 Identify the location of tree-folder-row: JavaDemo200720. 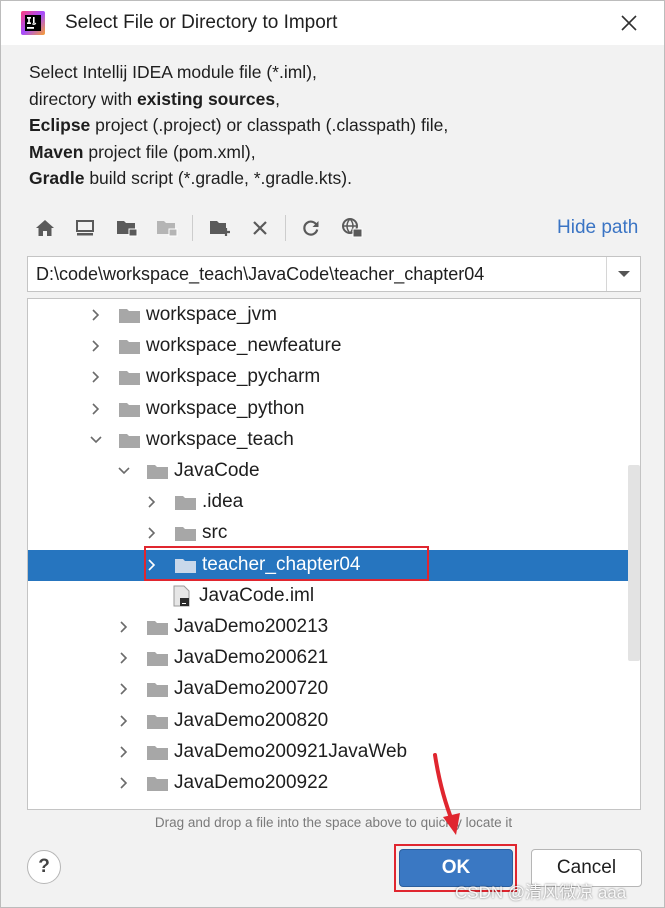
(328, 689).